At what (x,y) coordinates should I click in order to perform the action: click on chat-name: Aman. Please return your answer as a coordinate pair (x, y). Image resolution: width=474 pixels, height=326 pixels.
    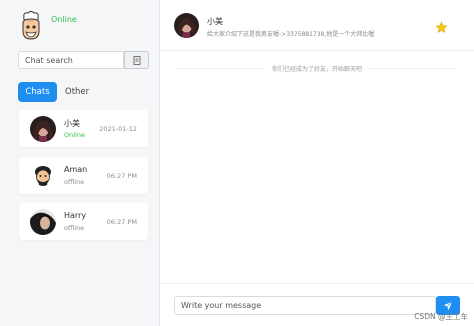
    Looking at the image, I should click on (76, 169).